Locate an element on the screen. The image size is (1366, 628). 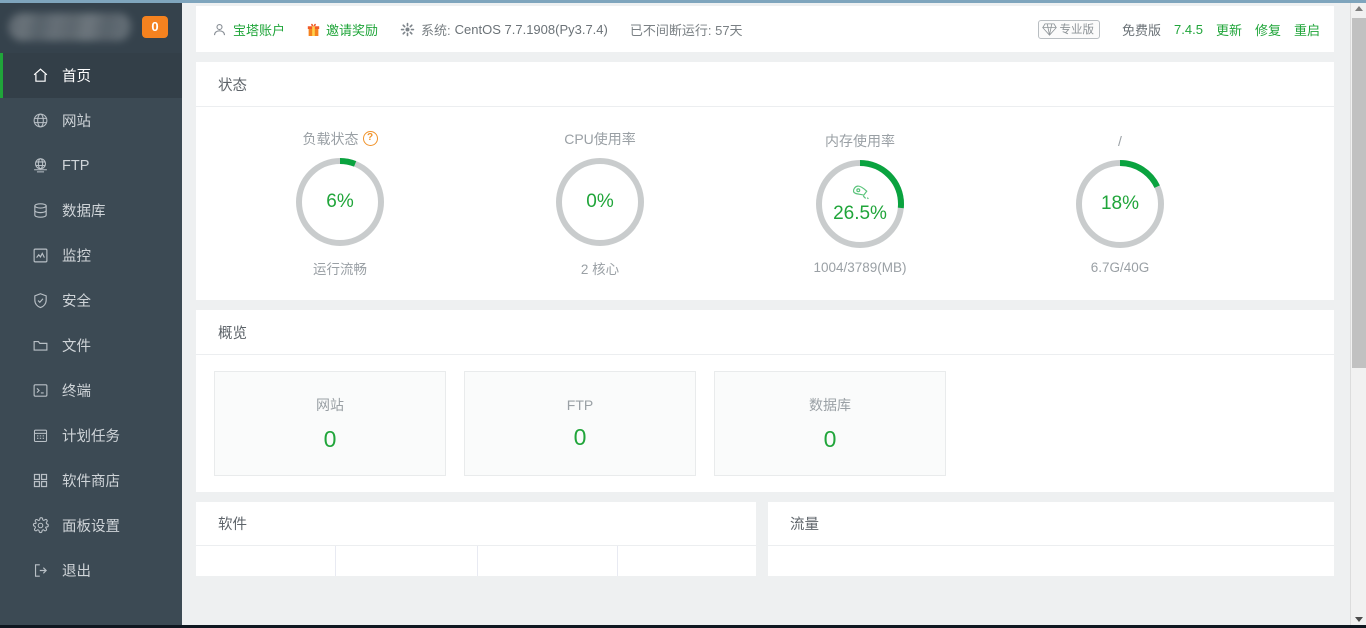
gauge-title: 负载状态? is located at coordinates (340, 139).